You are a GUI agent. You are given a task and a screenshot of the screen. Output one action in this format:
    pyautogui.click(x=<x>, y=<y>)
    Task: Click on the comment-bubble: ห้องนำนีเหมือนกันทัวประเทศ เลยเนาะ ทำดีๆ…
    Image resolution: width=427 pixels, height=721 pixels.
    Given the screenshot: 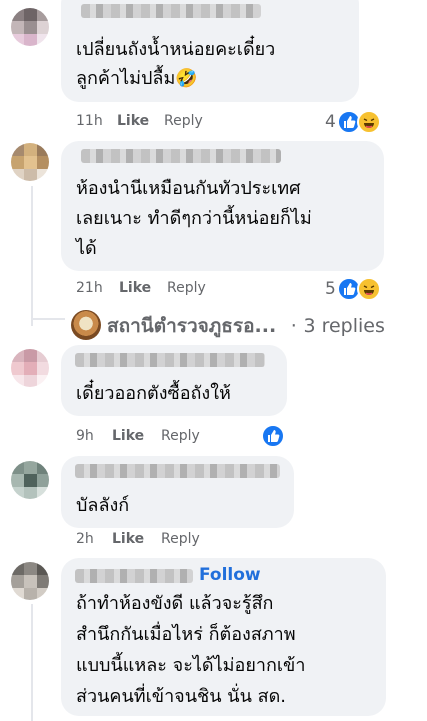 What is the action you would take?
    pyautogui.click(x=222, y=206)
    